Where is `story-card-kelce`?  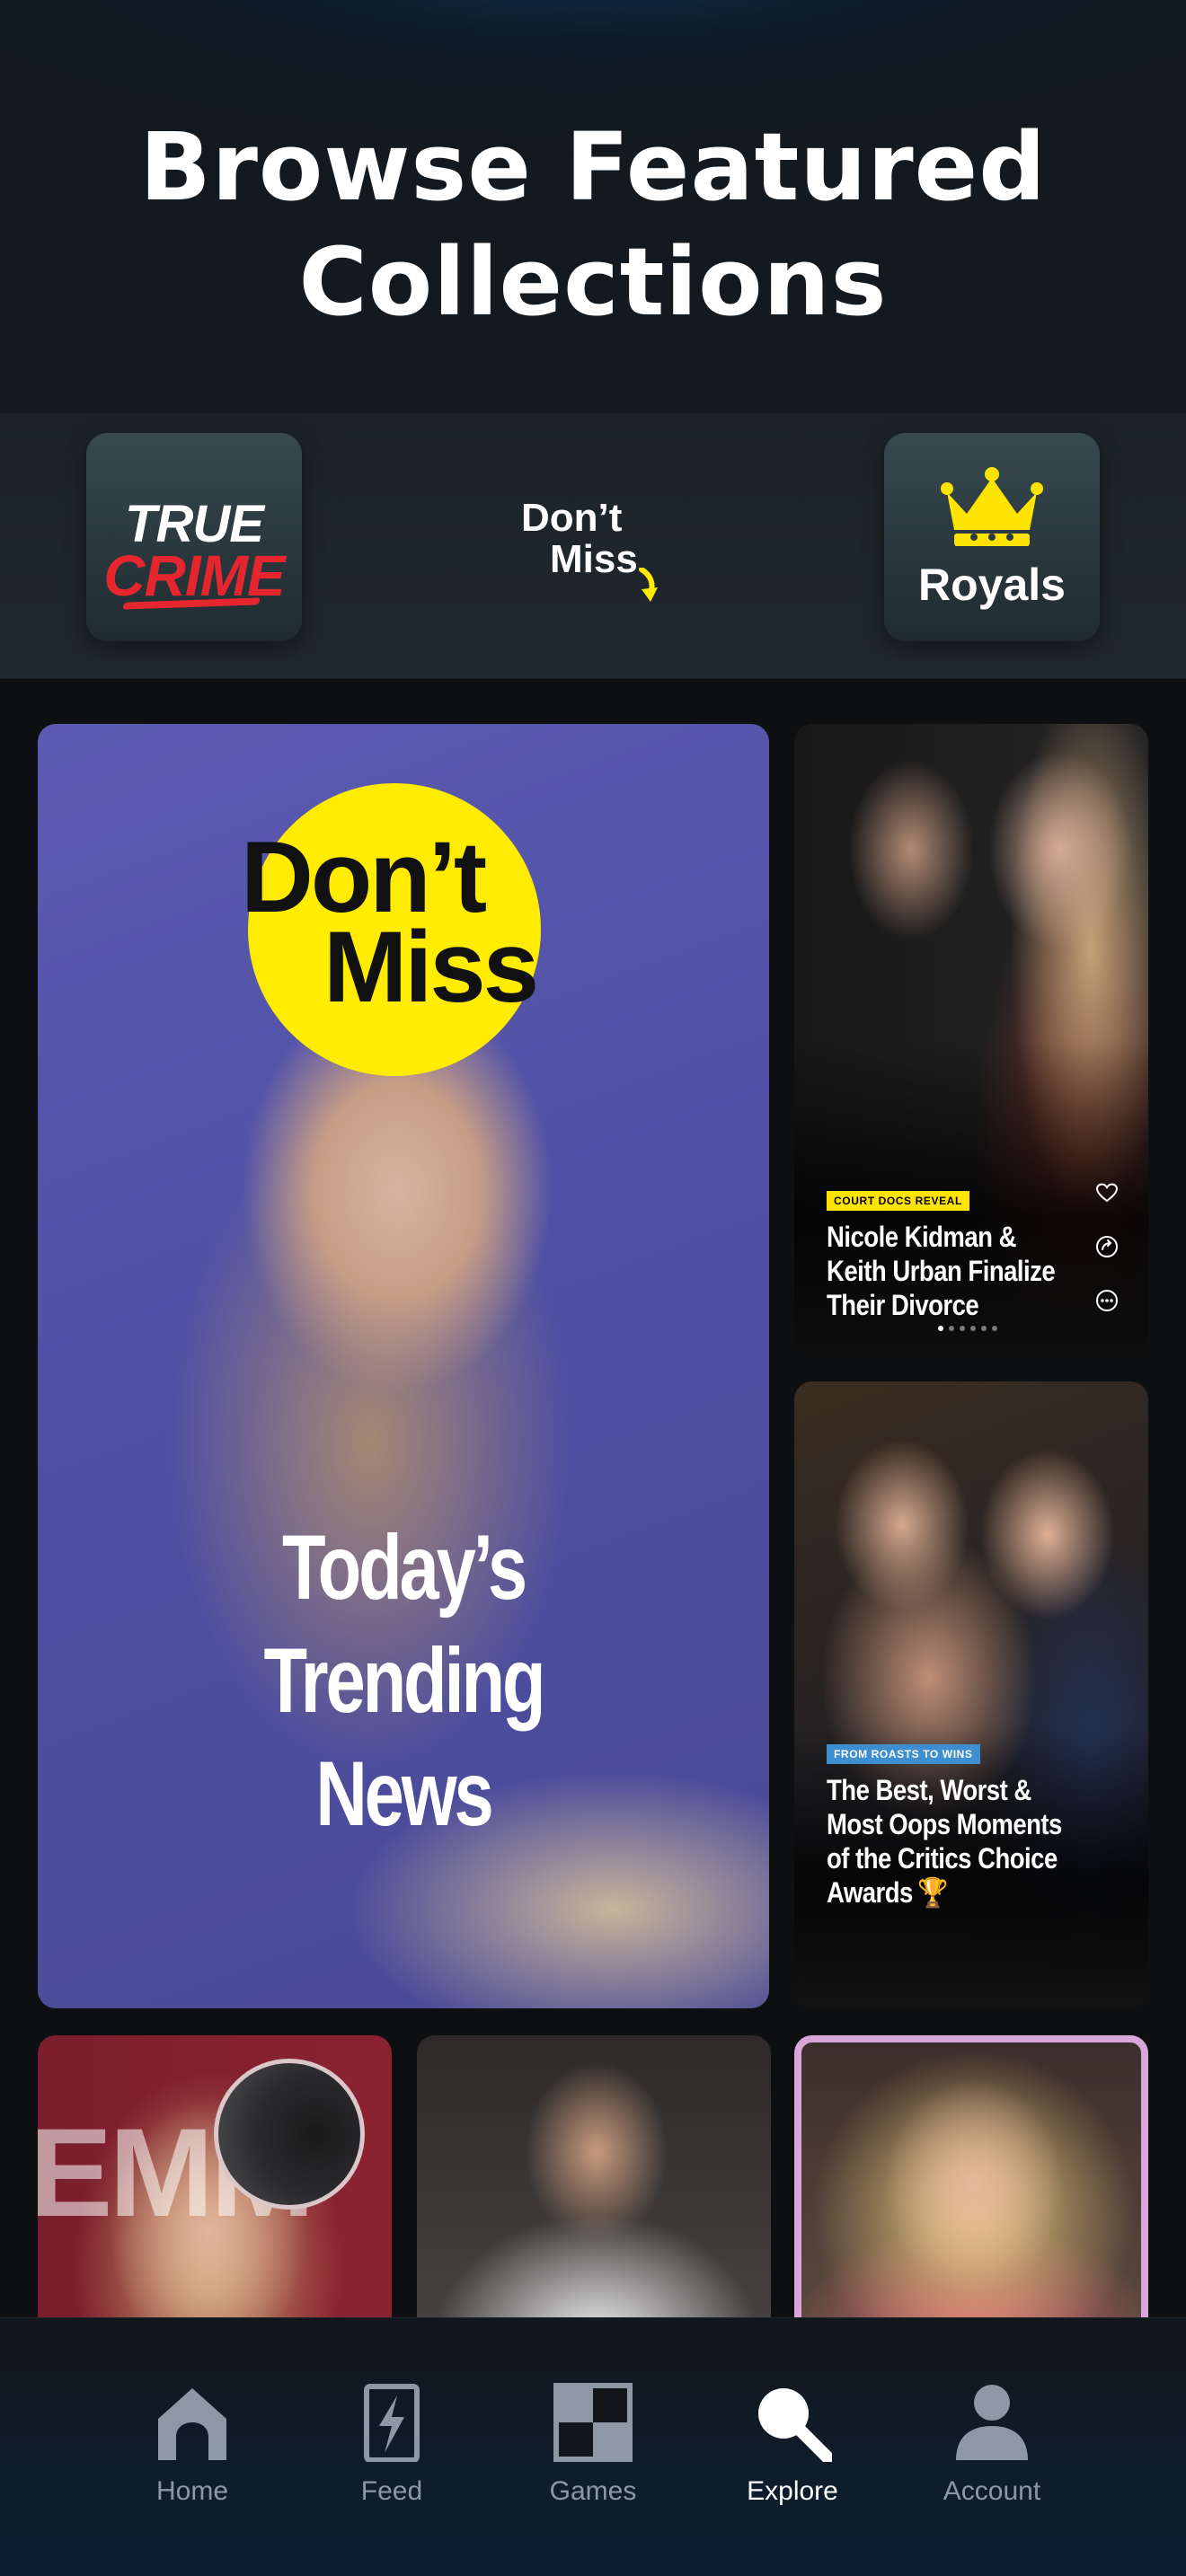
story-card-kelce is located at coordinates (594, 2176).